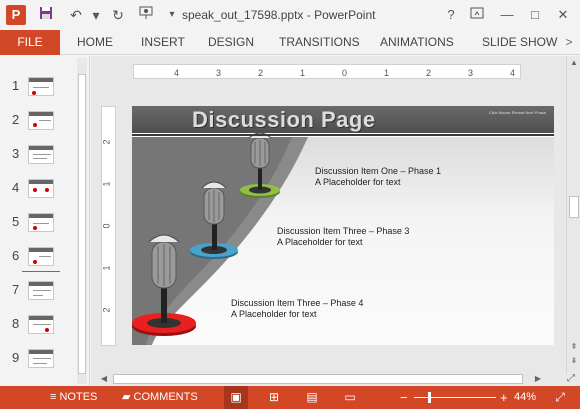 Image resolution: width=580 pixels, height=409 pixels. What do you see at coordinates (165, 397) in the screenshot?
I see `comments-label: COMMENTS` at bounding box center [165, 397].